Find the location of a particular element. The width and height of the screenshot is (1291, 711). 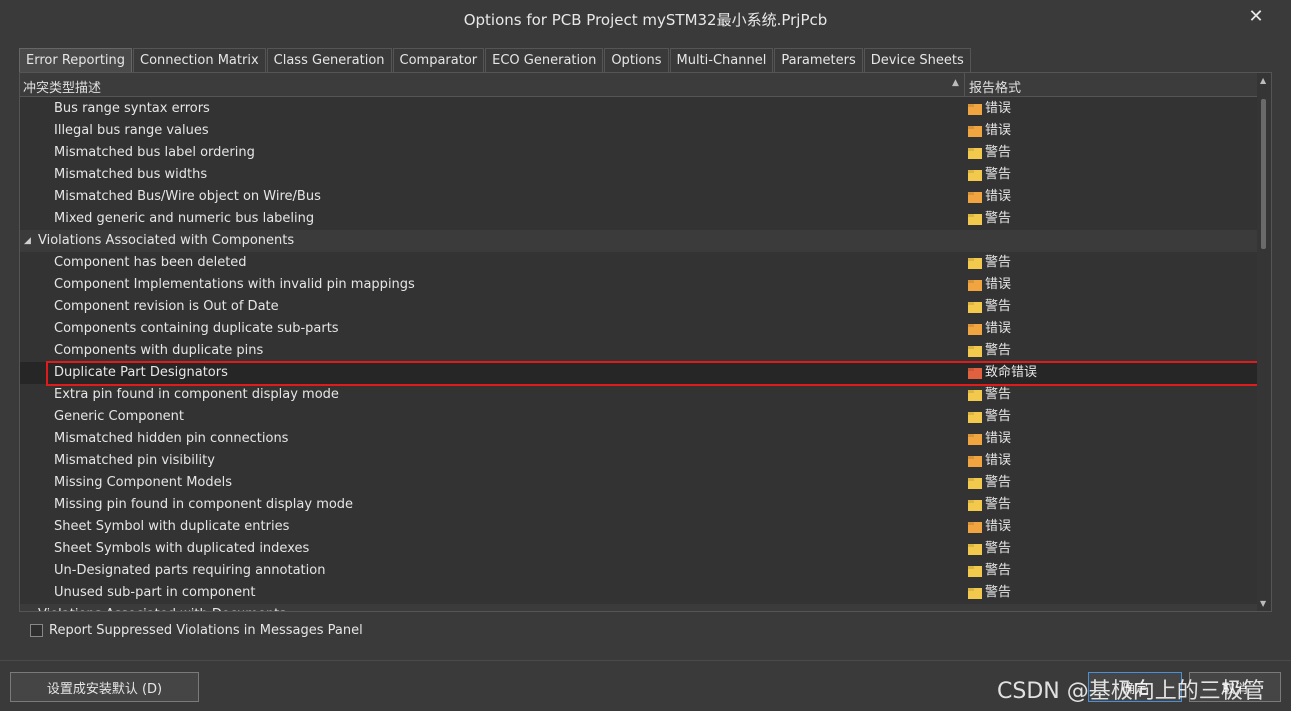

table-row: Unused sub-part in component 警告 is located at coordinates (639, 593).